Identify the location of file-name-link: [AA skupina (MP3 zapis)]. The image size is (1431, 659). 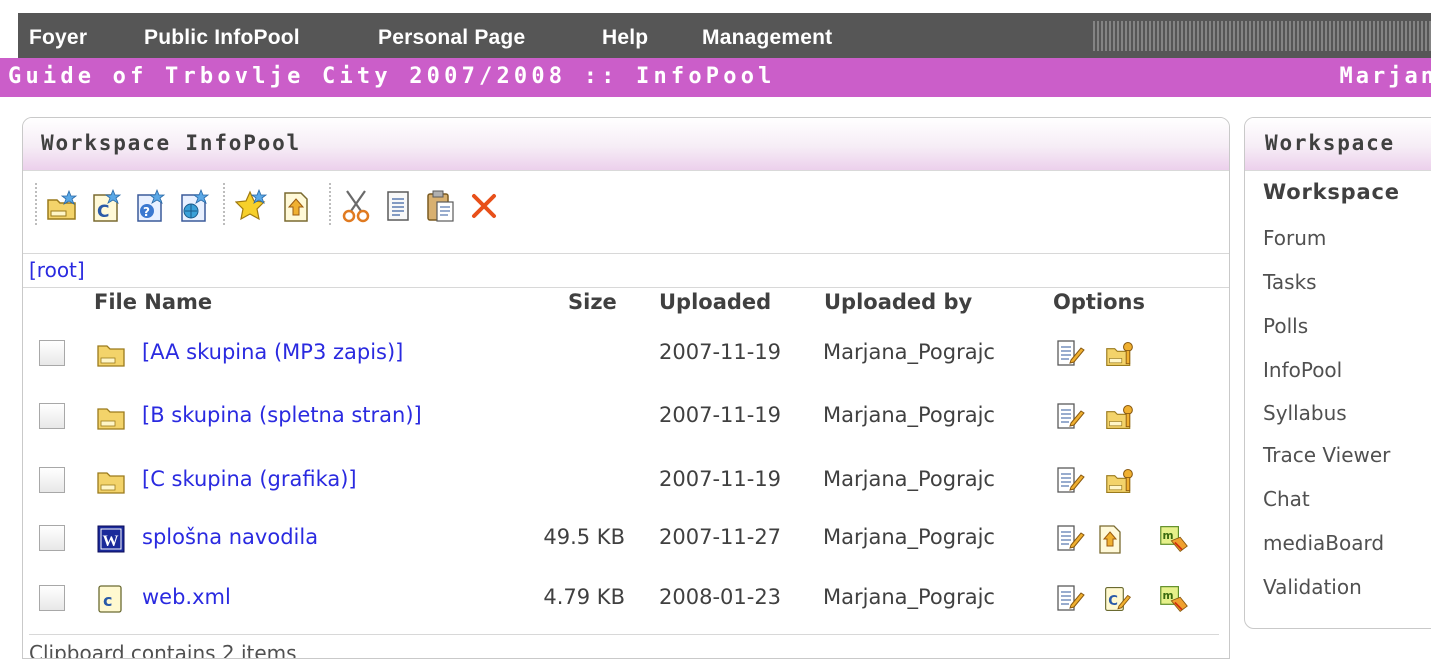
(272, 352).